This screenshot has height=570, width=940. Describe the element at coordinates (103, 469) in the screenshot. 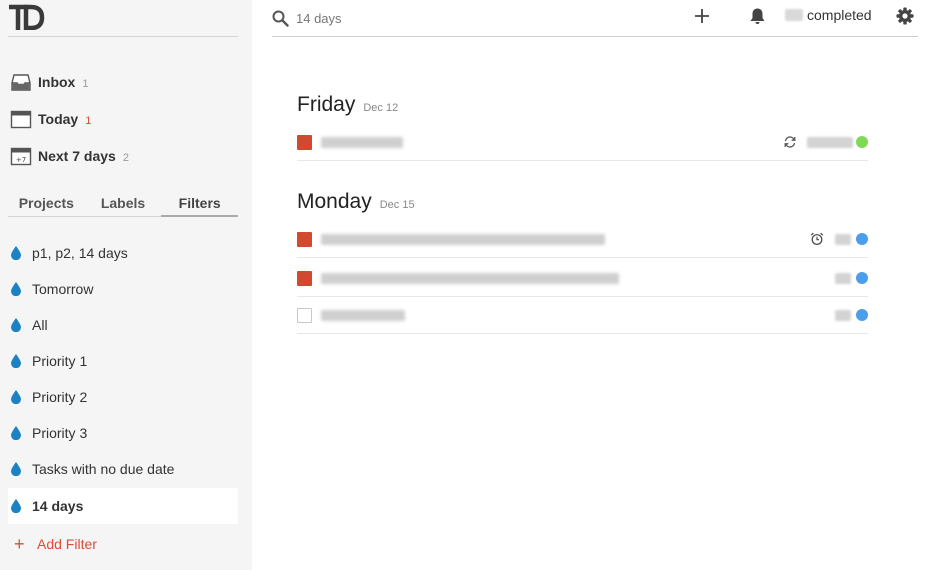

I see `filter-label: Tasks with no due date` at that location.